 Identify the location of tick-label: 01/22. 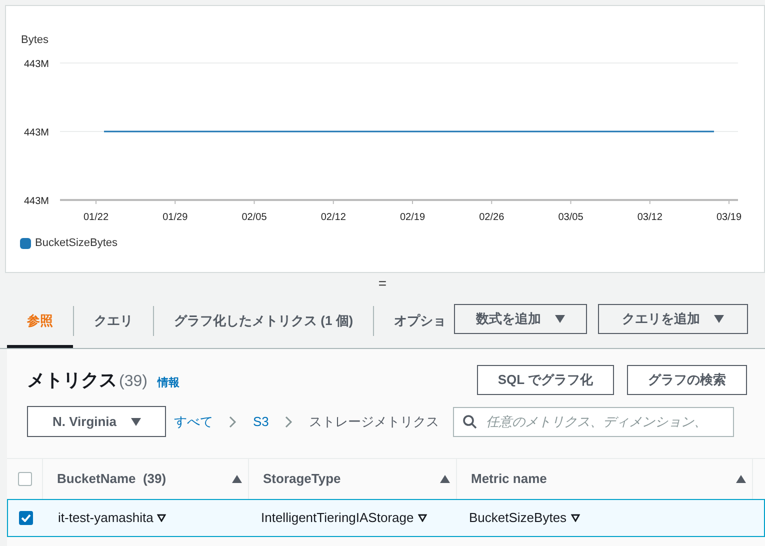
(96, 217).